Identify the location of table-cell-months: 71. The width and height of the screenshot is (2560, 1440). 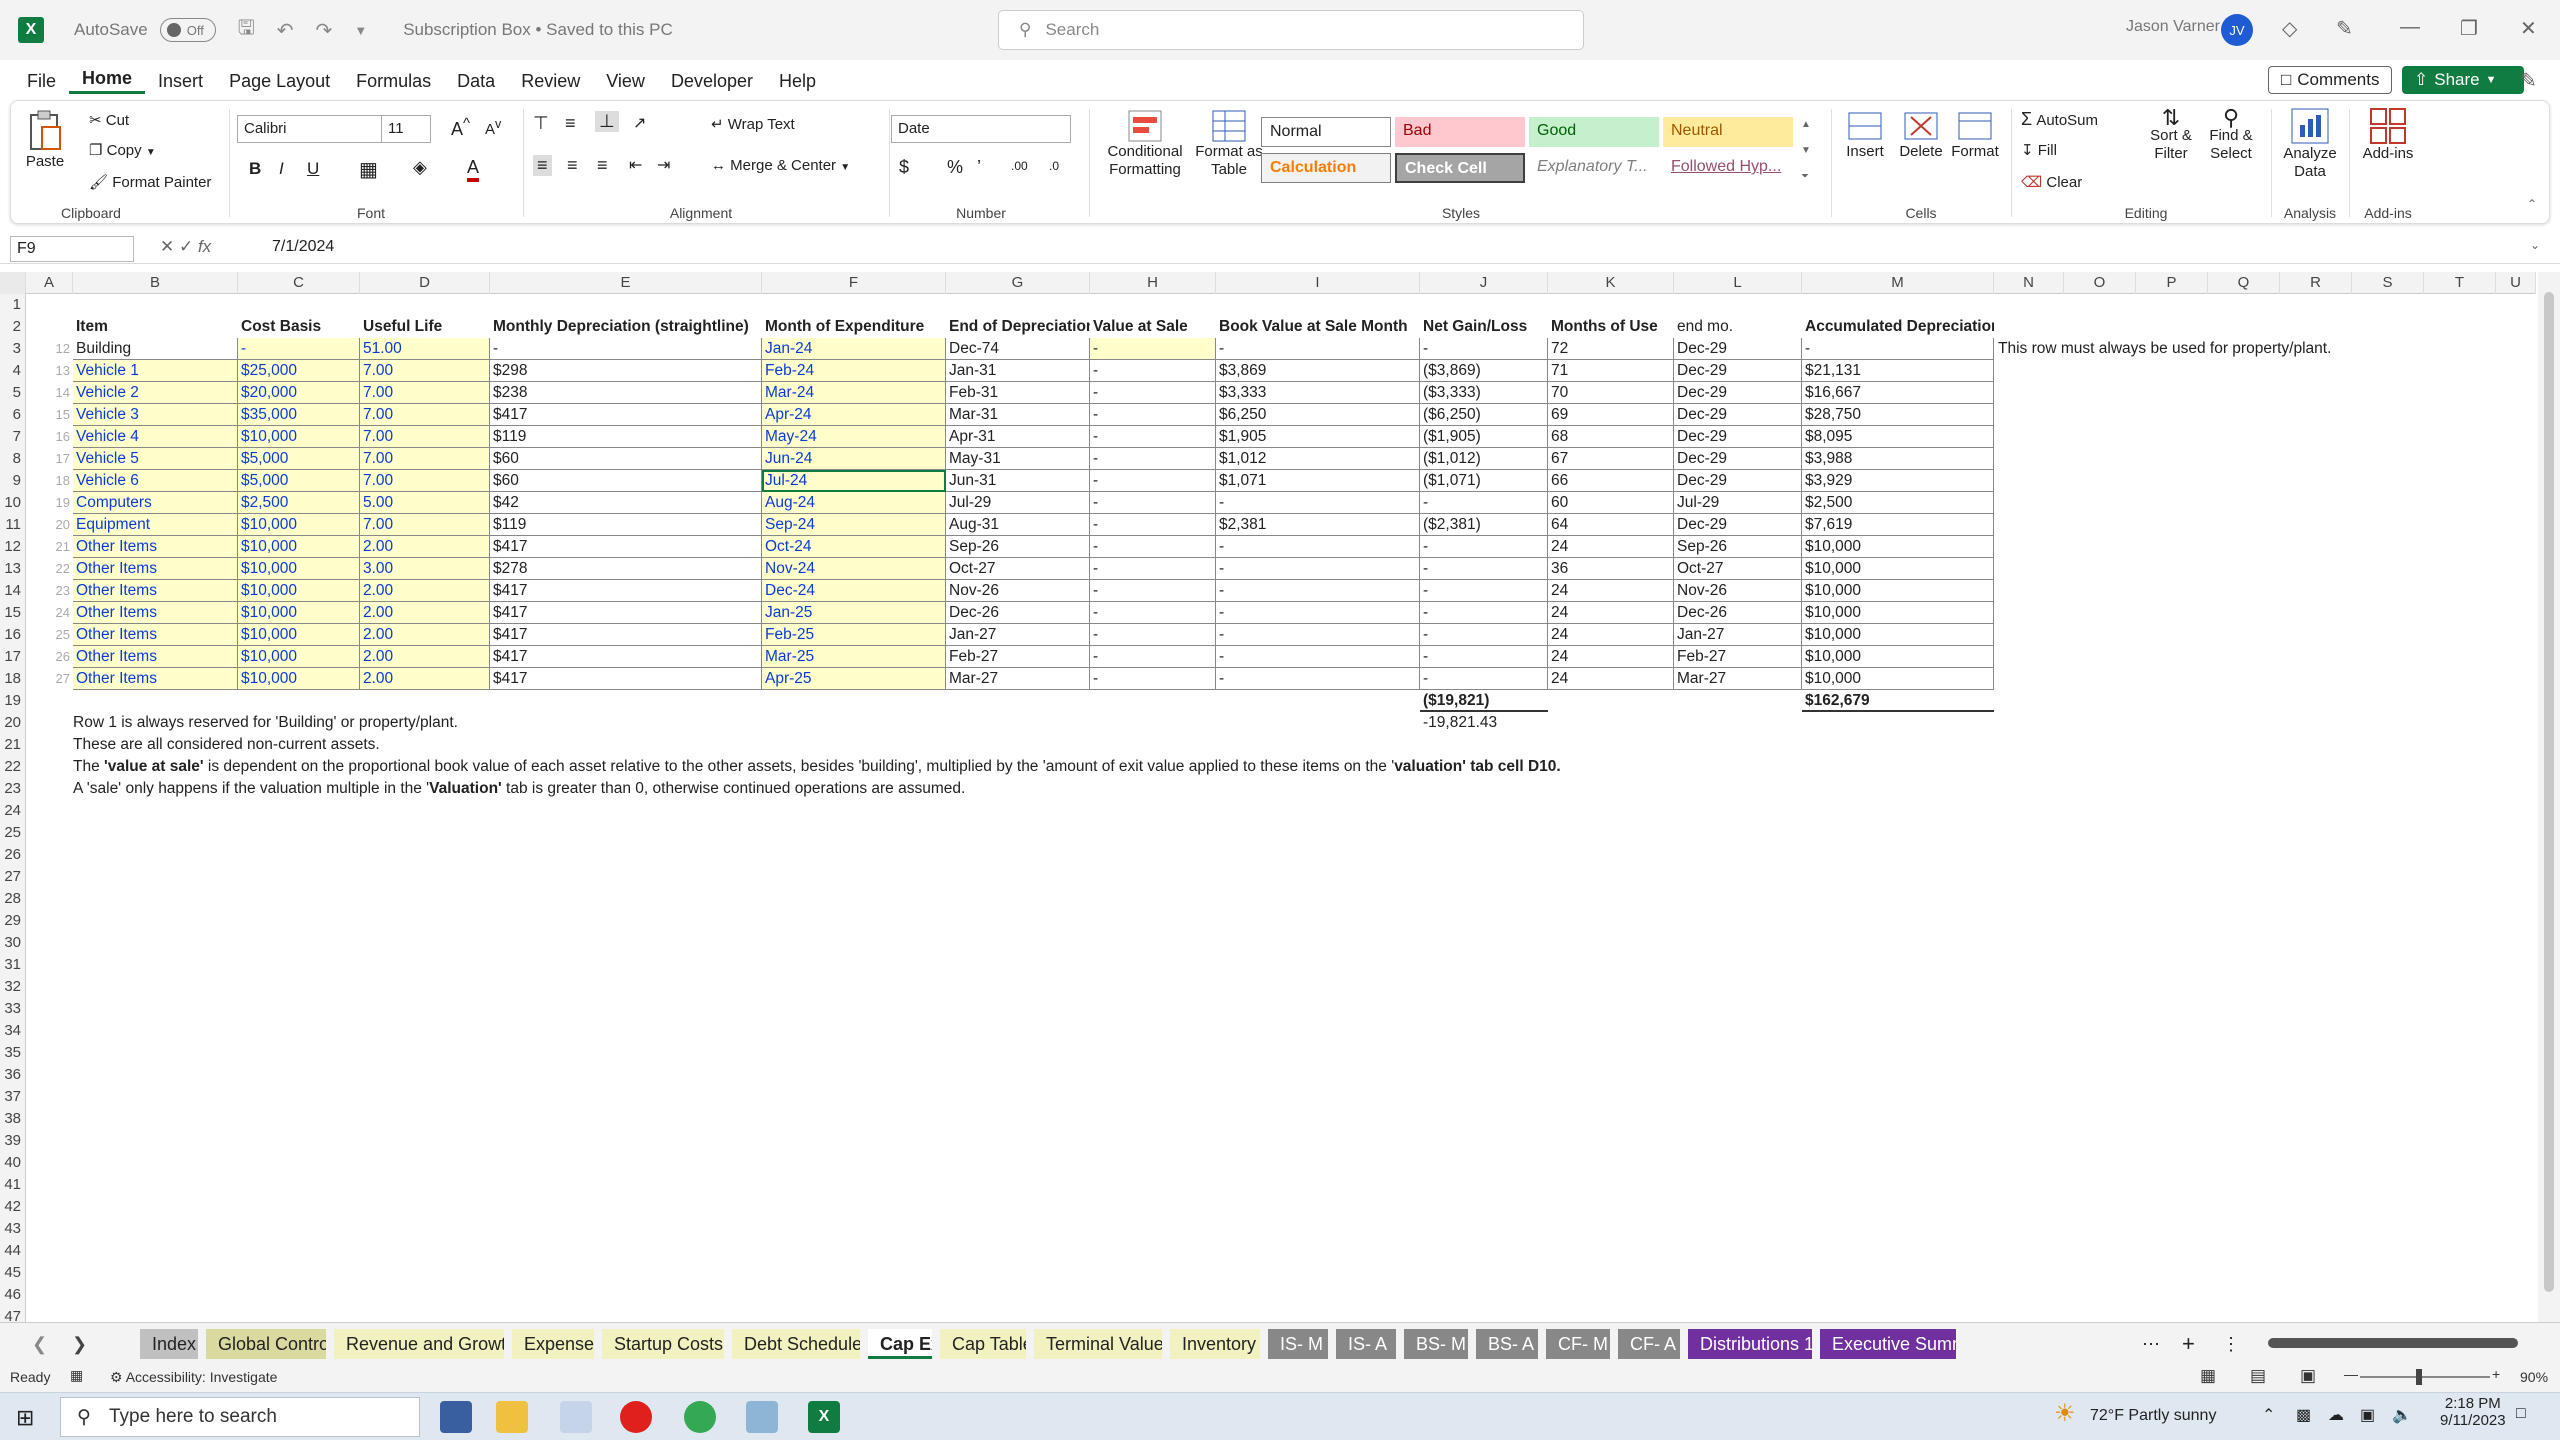
(1611, 371).